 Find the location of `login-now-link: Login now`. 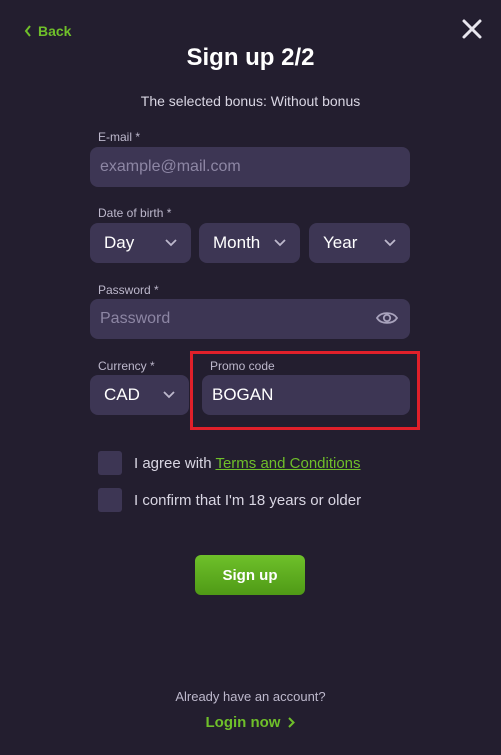

login-now-link: Login now is located at coordinates (250, 722).